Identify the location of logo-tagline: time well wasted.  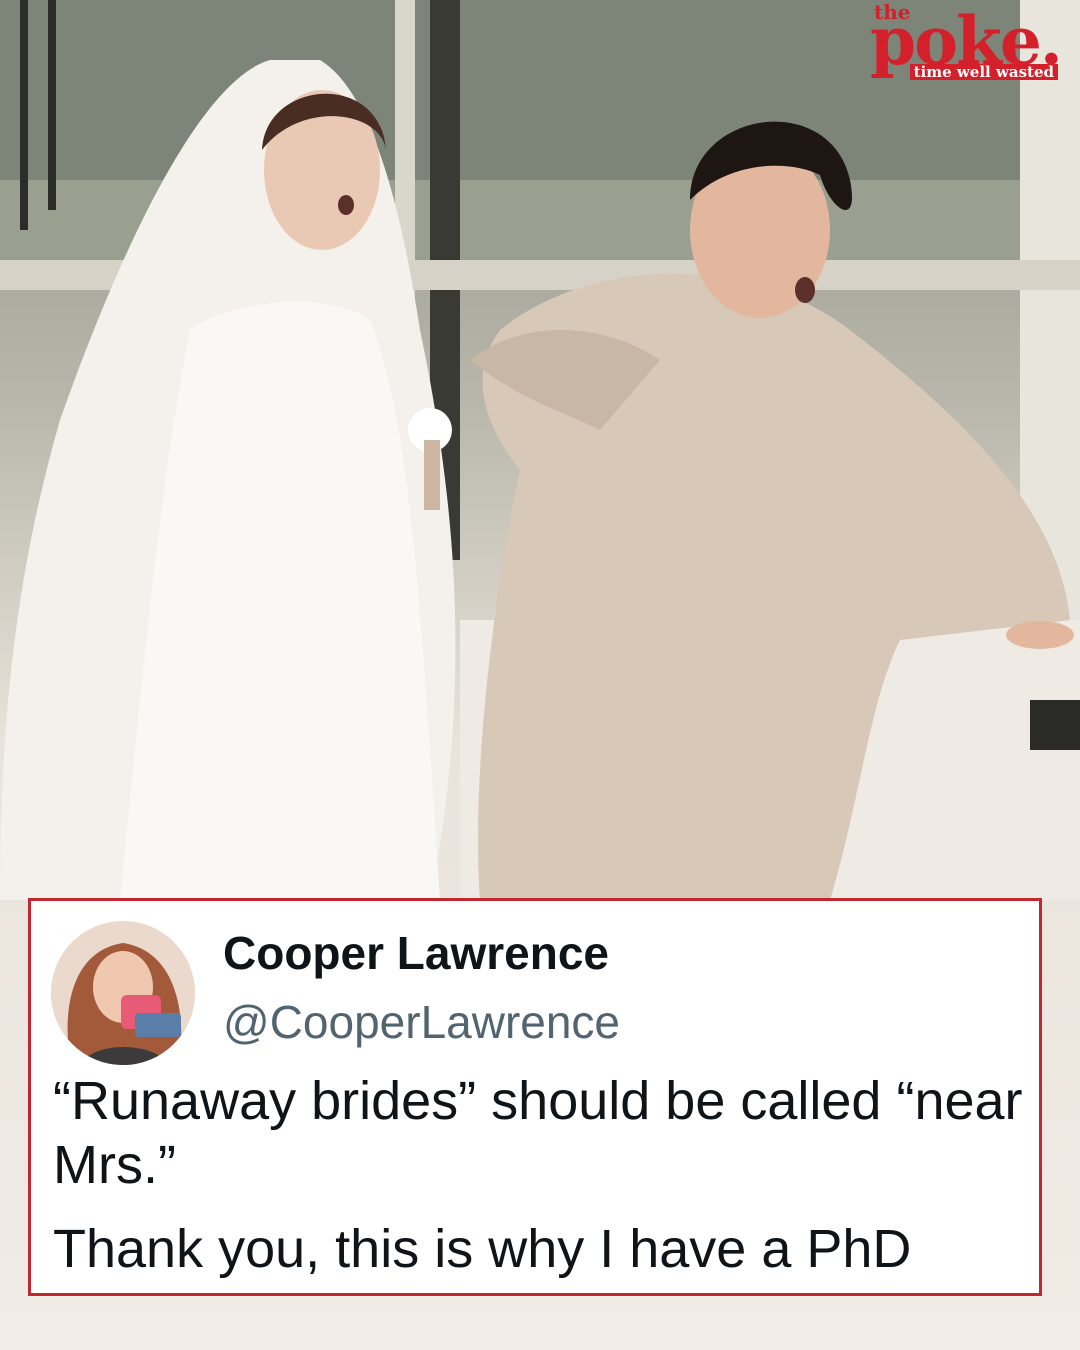
(983, 72).